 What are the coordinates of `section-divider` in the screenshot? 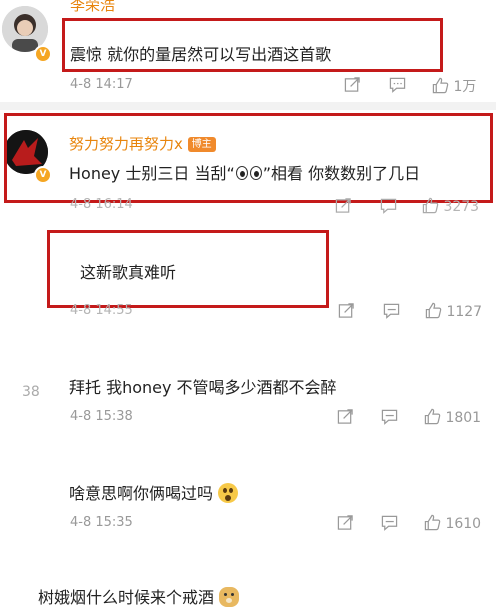 It's located at (248, 106).